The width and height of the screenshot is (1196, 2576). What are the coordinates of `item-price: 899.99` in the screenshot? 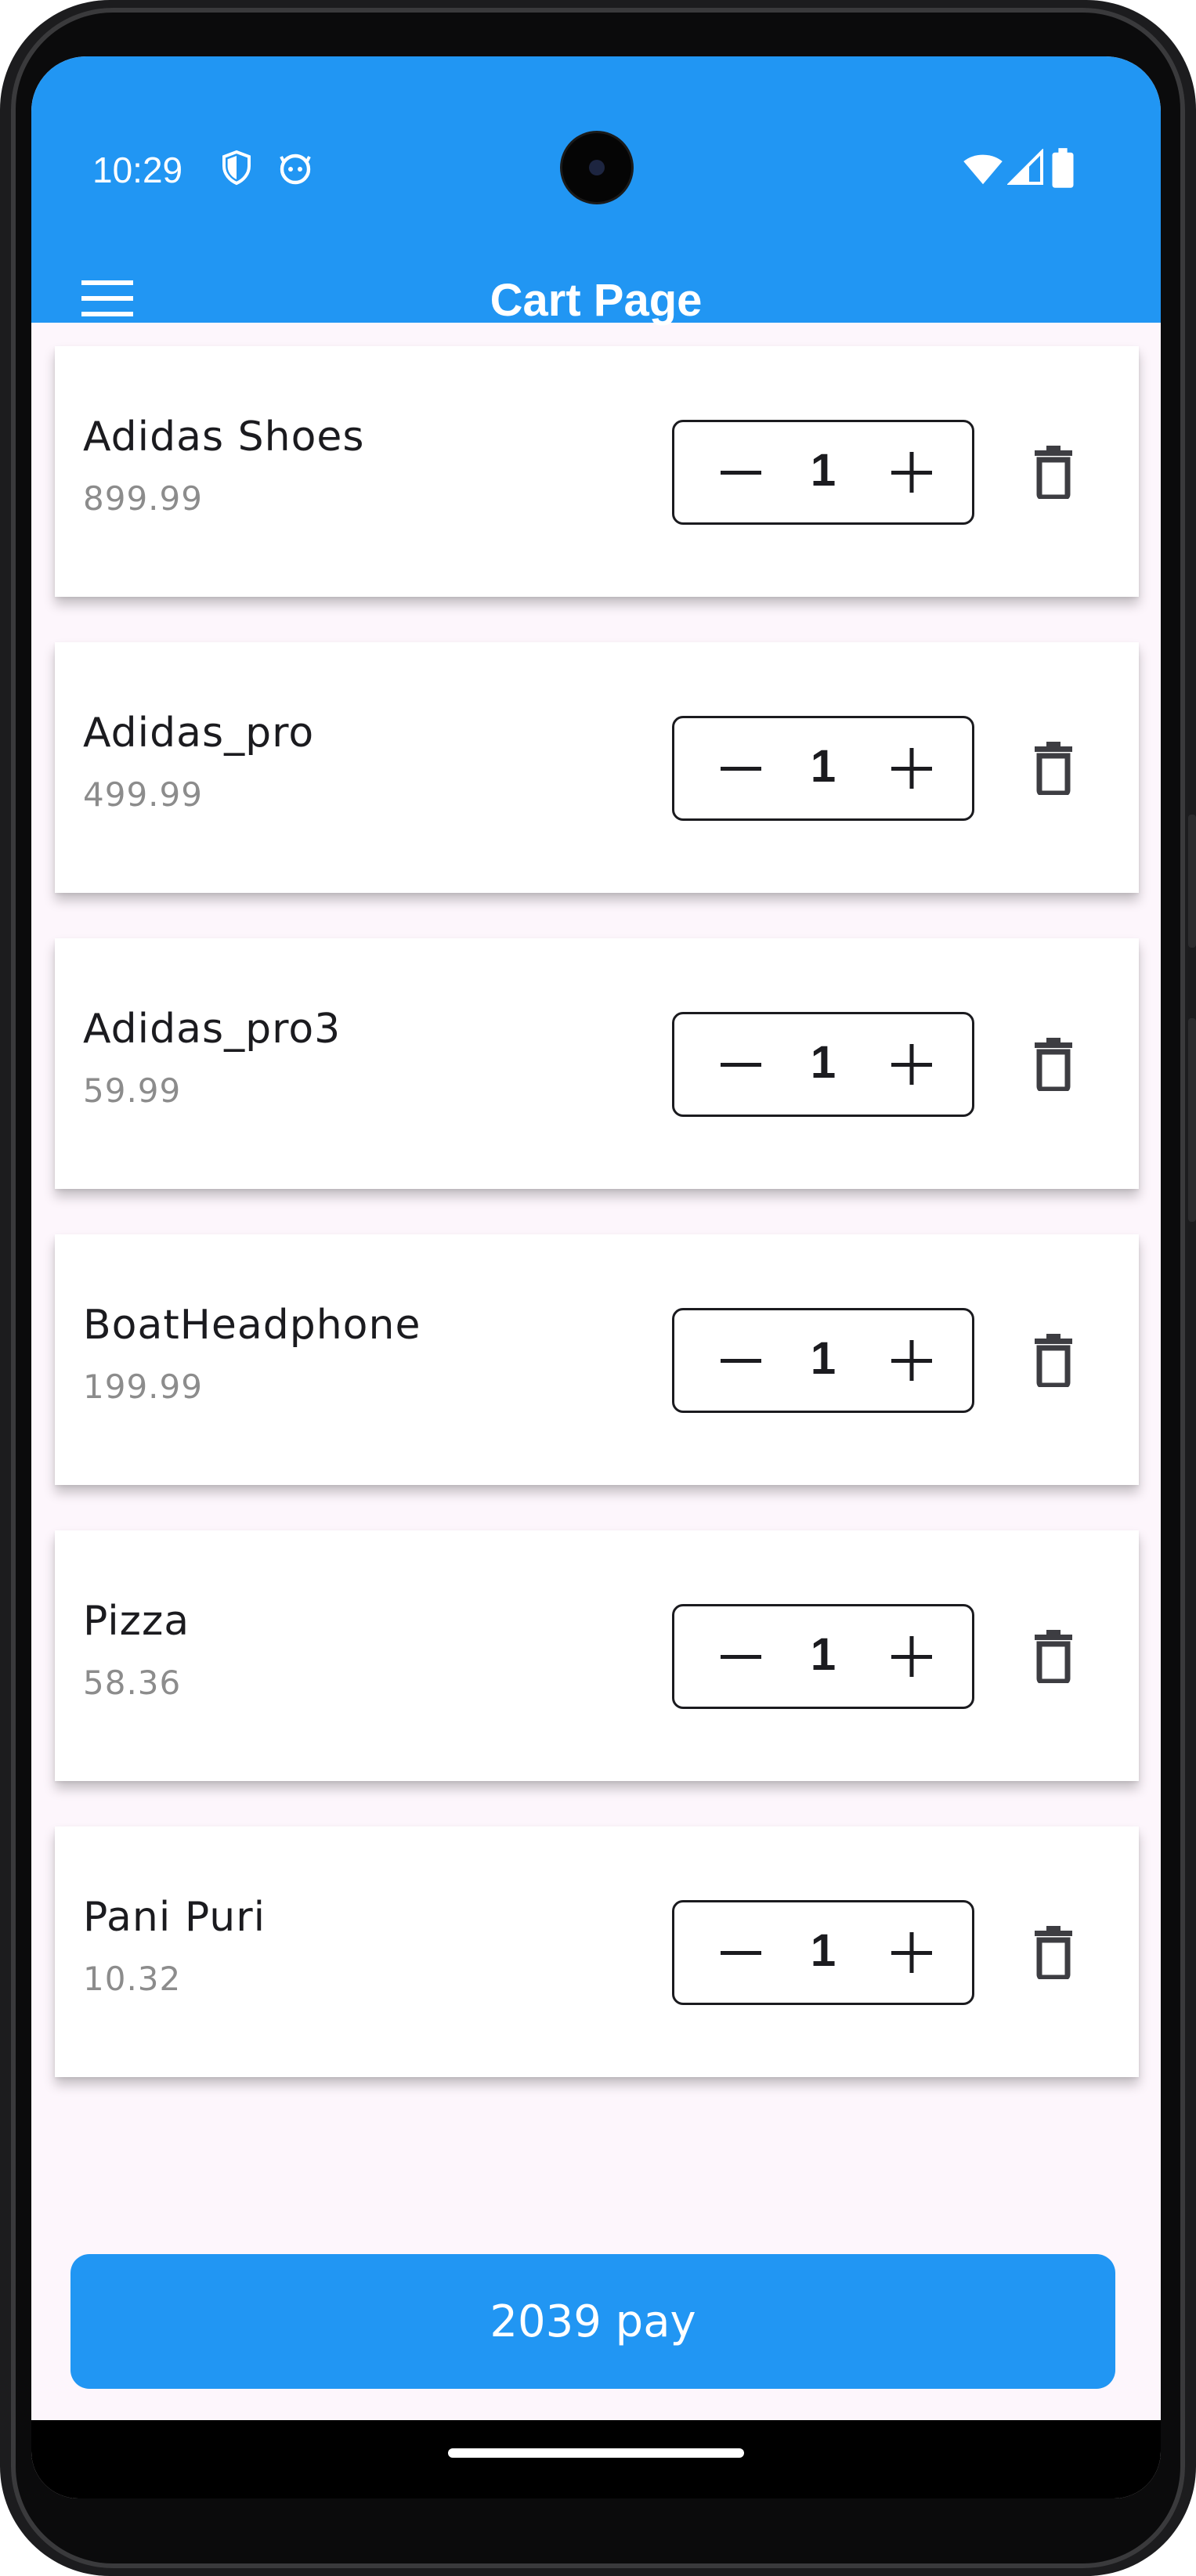 It's located at (143, 498).